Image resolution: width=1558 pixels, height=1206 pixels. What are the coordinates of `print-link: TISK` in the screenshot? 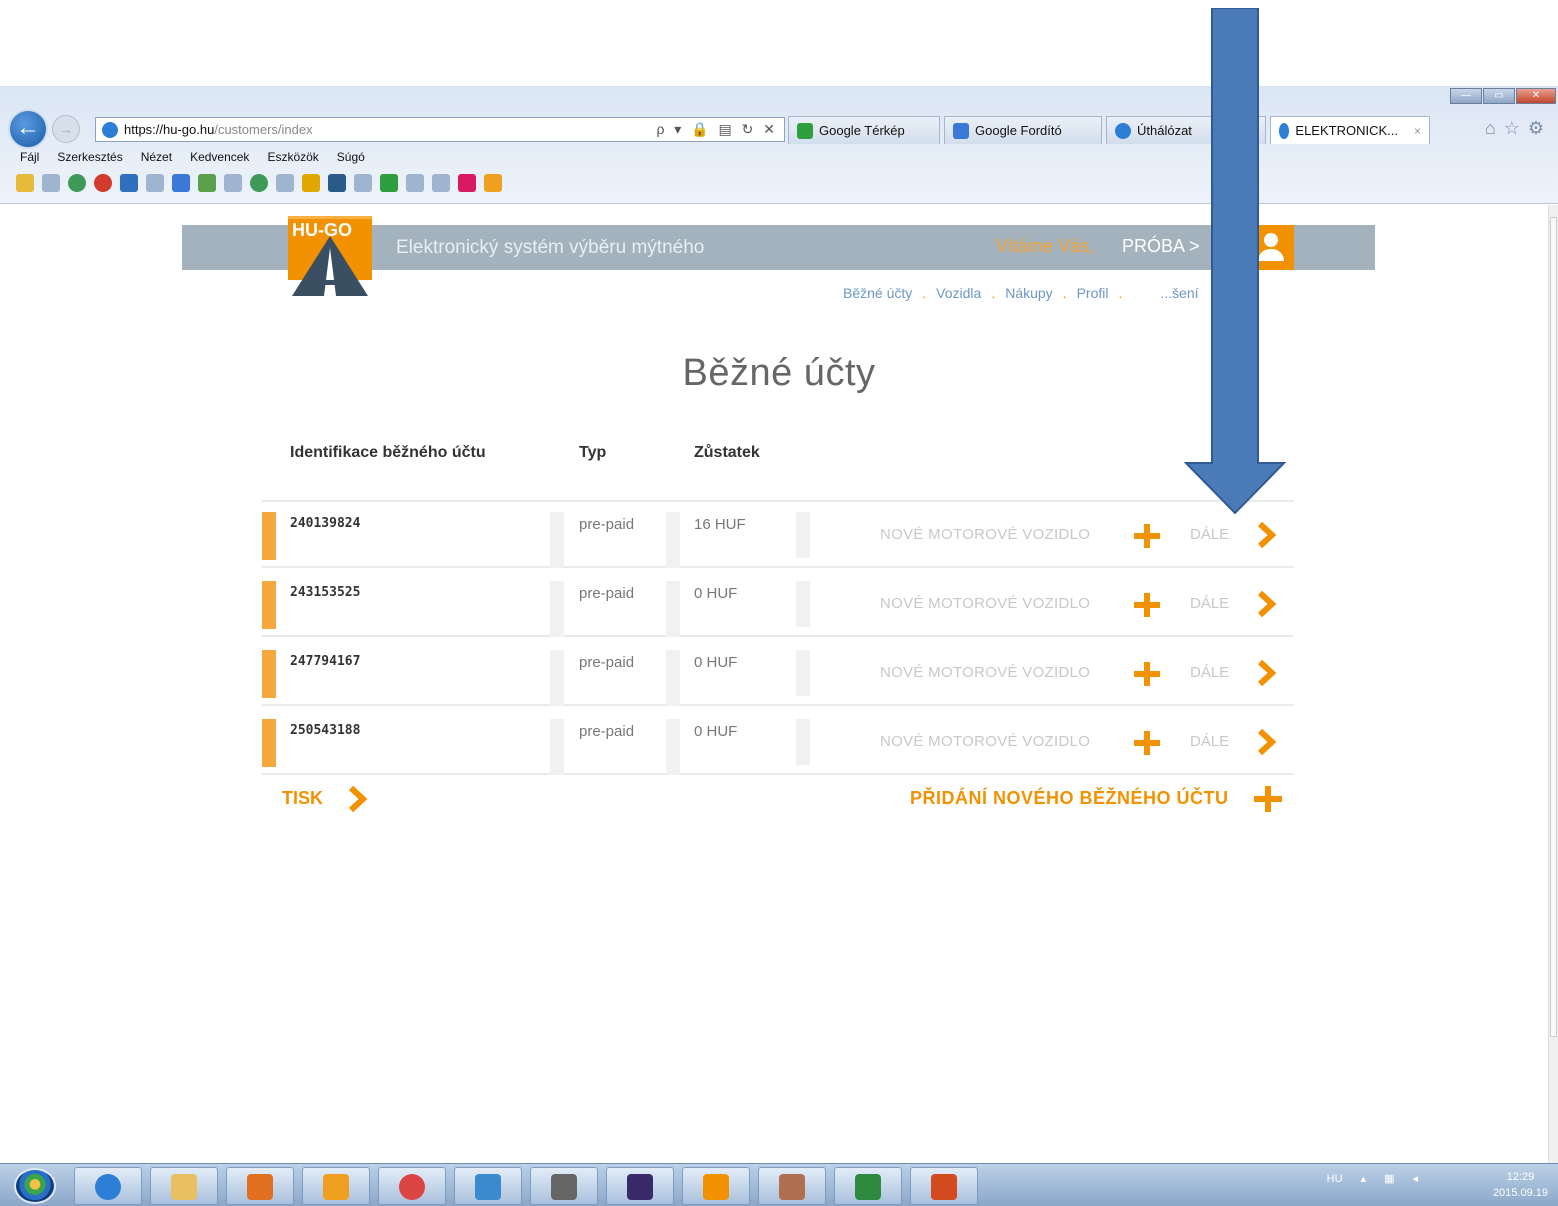 It's located at (302, 798).